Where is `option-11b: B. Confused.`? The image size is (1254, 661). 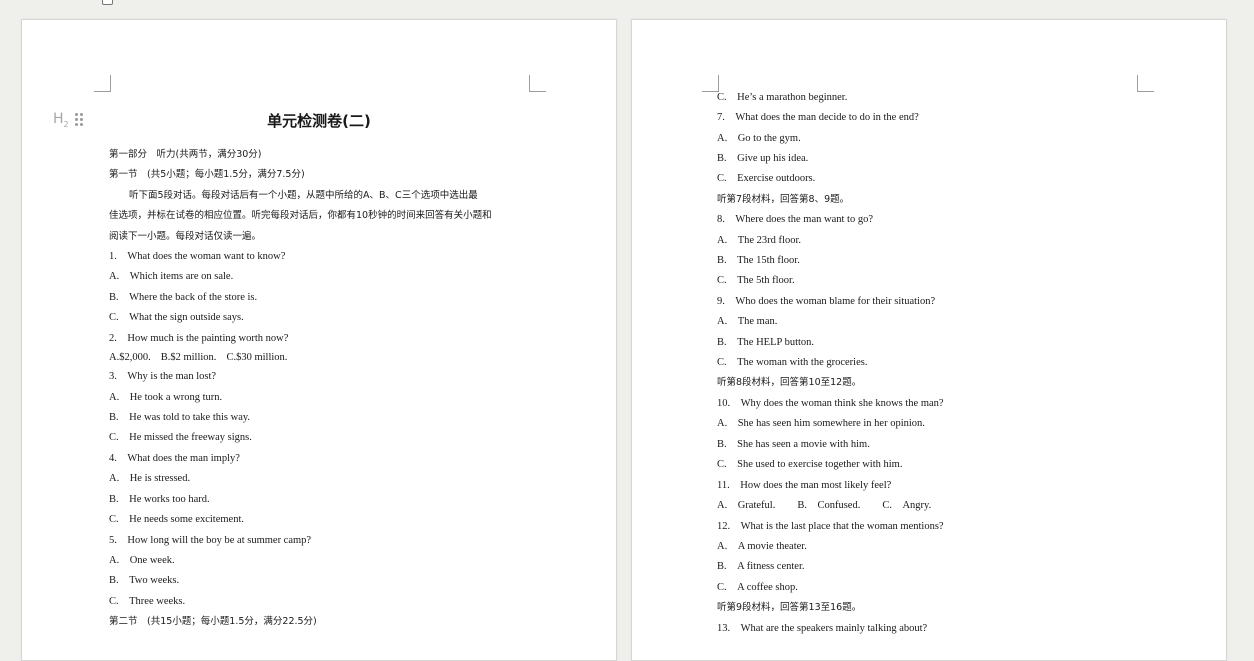 option-11b: B. Confused. is located at coordinates (829, 505).